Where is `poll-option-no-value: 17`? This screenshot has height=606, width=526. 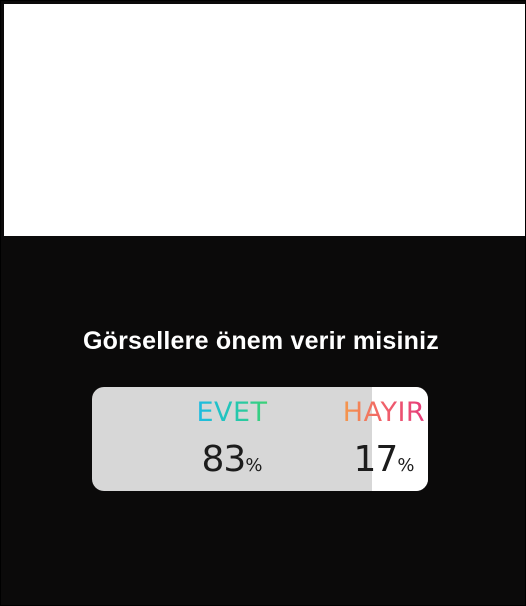 poll-option-no-value: 17 is located at coordinates (376, 459).